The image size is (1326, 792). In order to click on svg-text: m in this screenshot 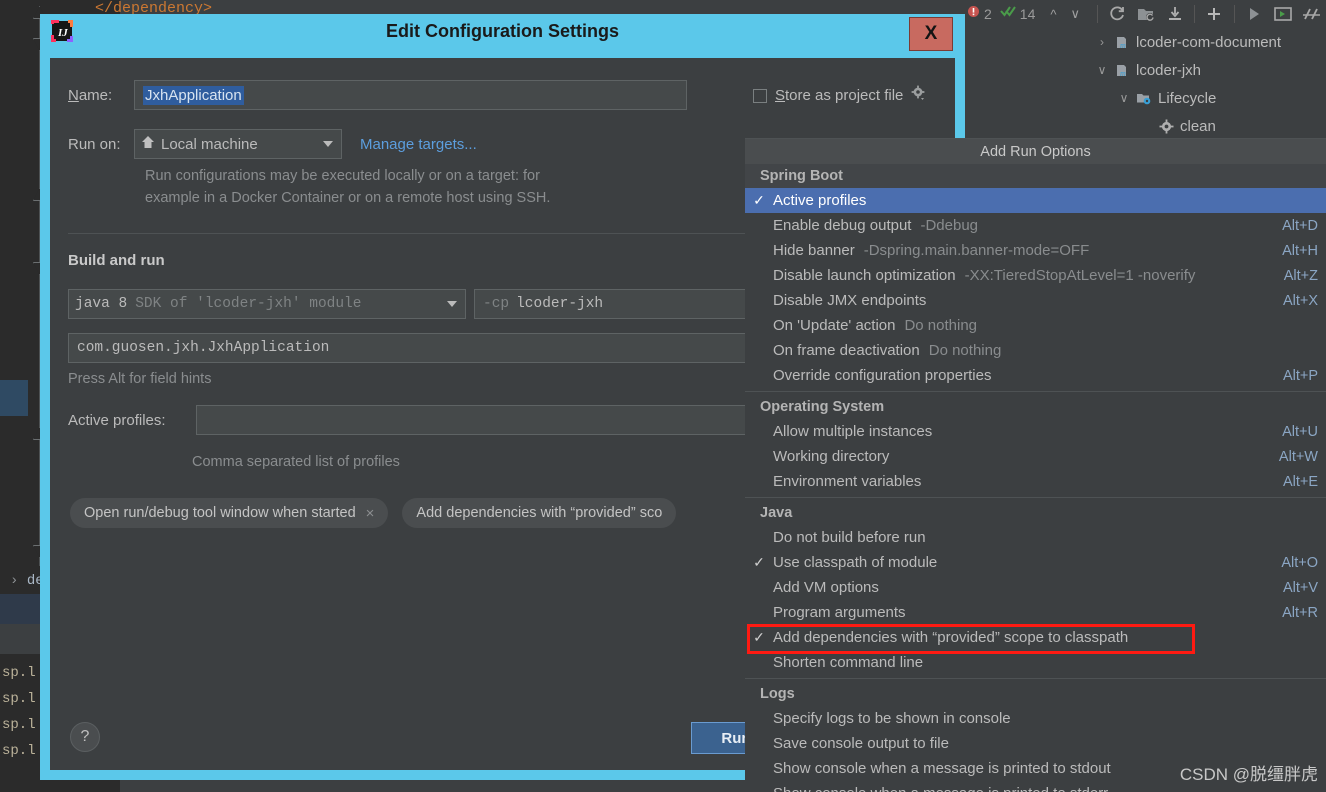, I will do `click(1123, 45)`.